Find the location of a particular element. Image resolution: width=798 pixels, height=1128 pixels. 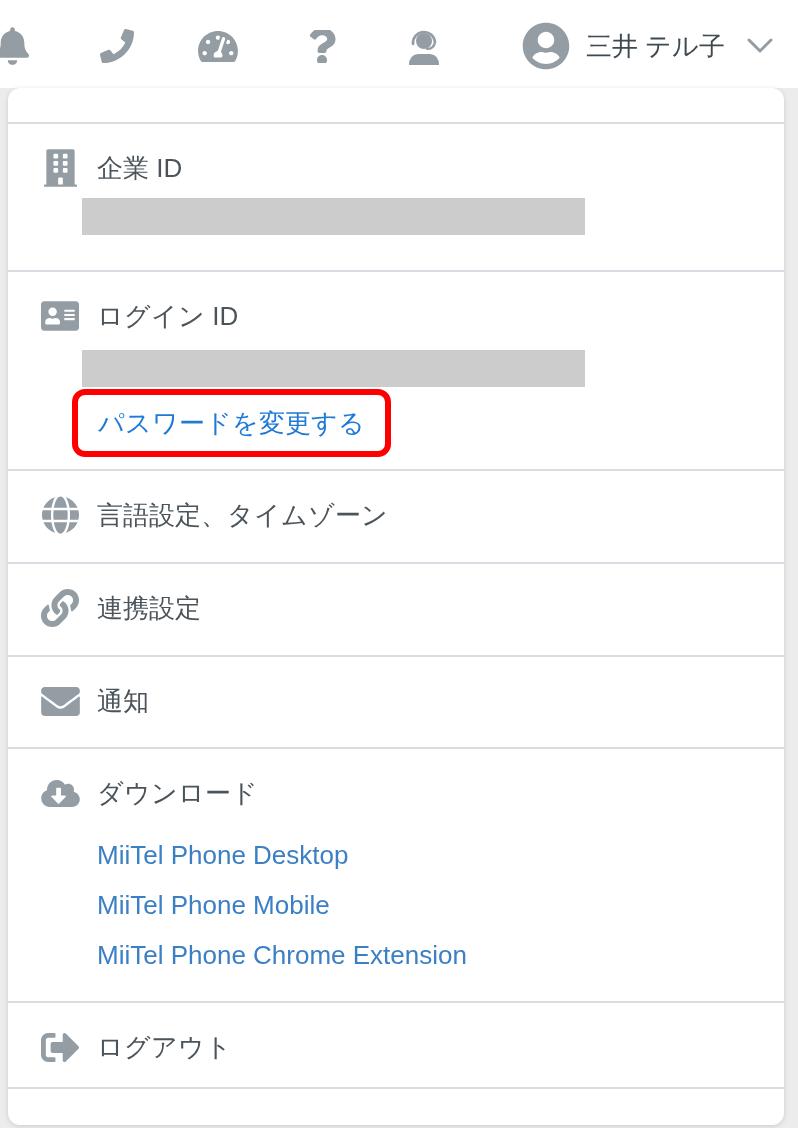

field-label: ログイン ID is located at coordinates (168, 316).